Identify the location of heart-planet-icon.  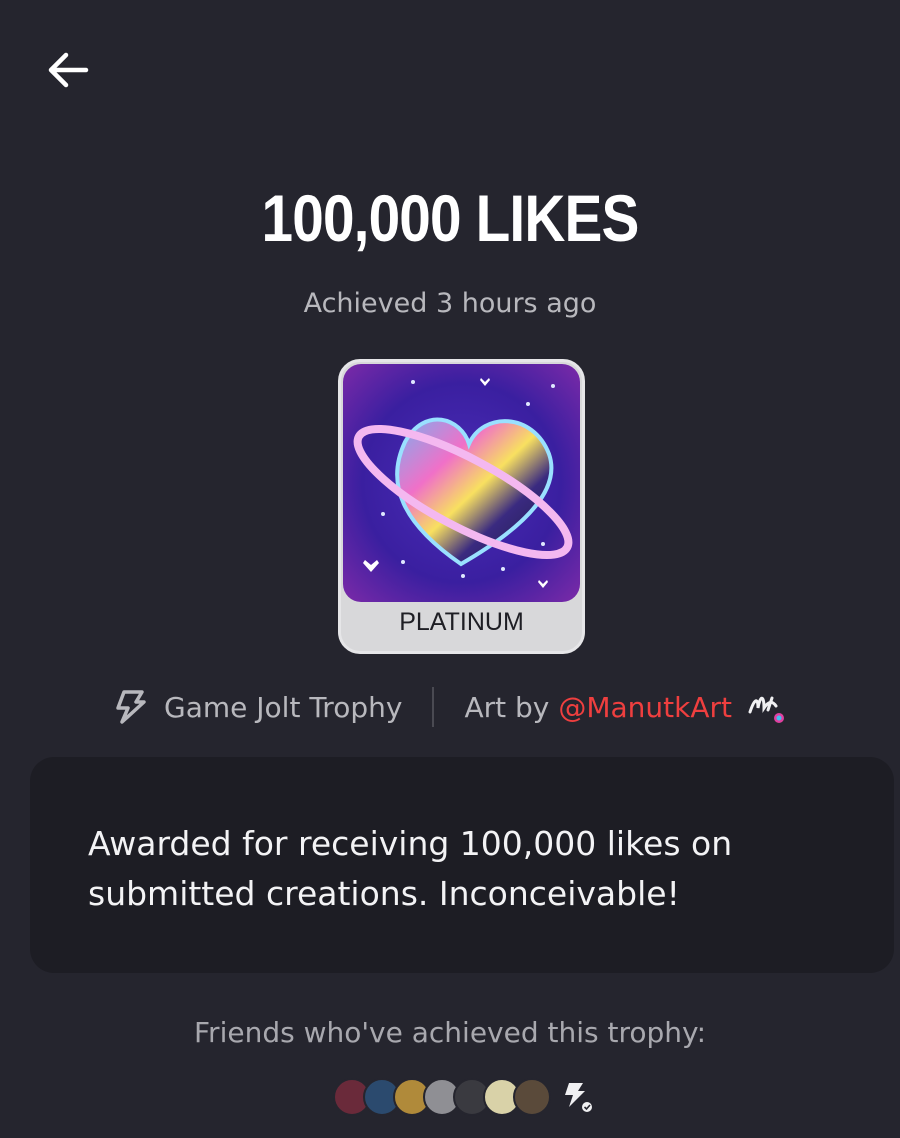
(461, 483).